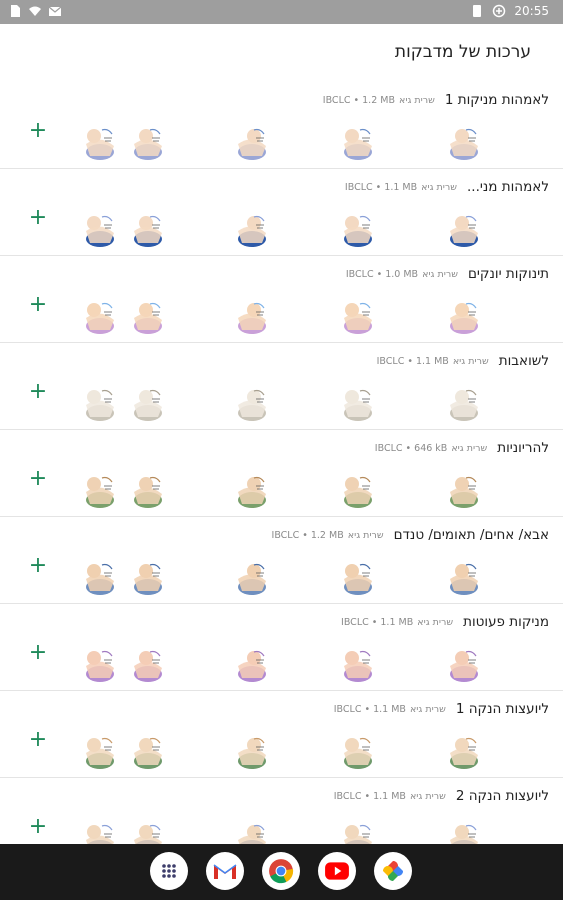 This screenshot has width=563, height=900. I want to click on dock-app-chrome, so click(281, 871).